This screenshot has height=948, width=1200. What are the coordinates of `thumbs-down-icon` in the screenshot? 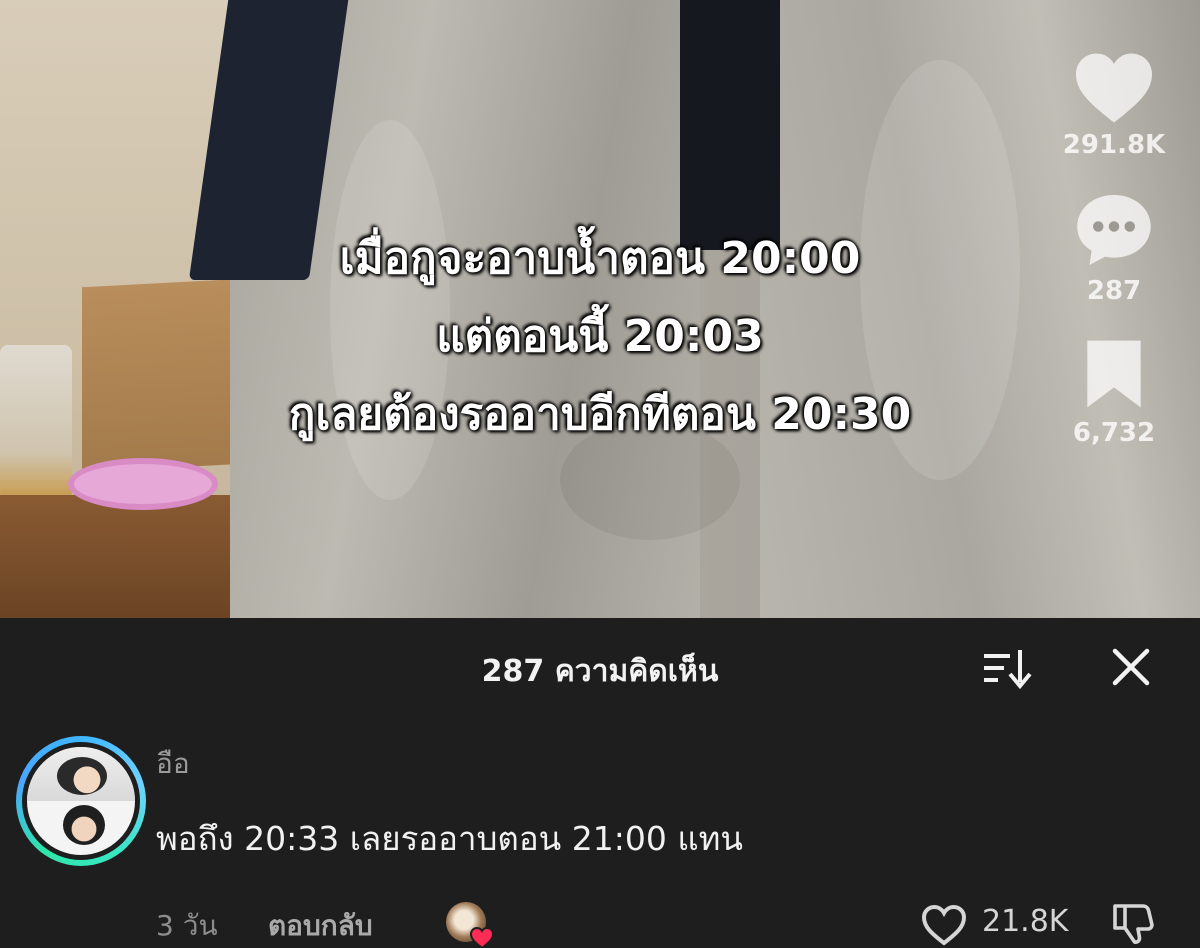 It's located at (1133, 924).